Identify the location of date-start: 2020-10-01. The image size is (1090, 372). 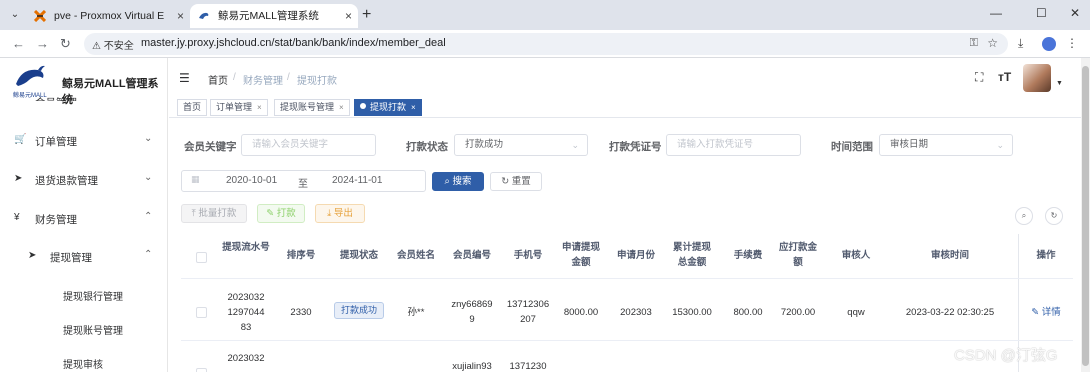
(251, 180).